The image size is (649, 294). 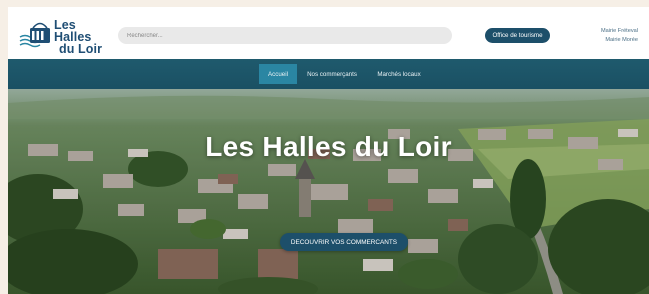 What do you see at coordinates (73, 31) in the screenshot?
I see `brand-line-1: Les Halles` at bounding box center [73, 31].